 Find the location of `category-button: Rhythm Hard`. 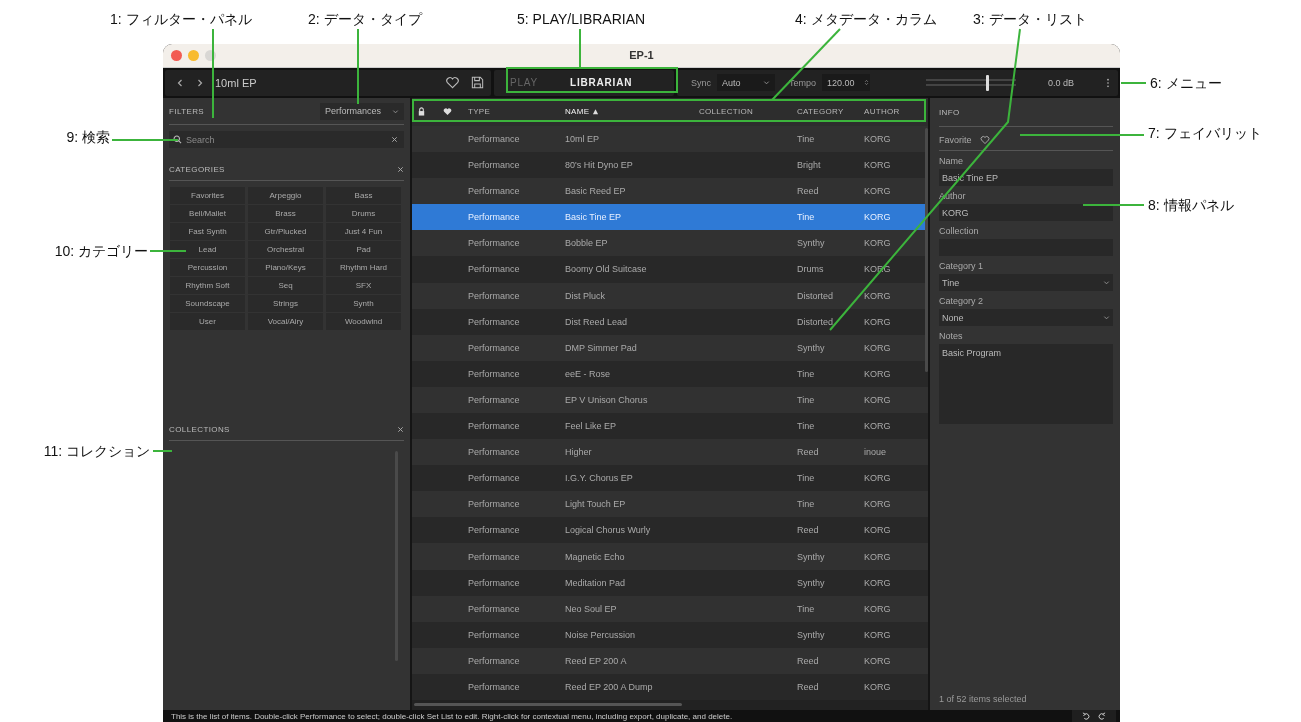

category-button: Rhythm Hard is located at coordinates (363, 267).